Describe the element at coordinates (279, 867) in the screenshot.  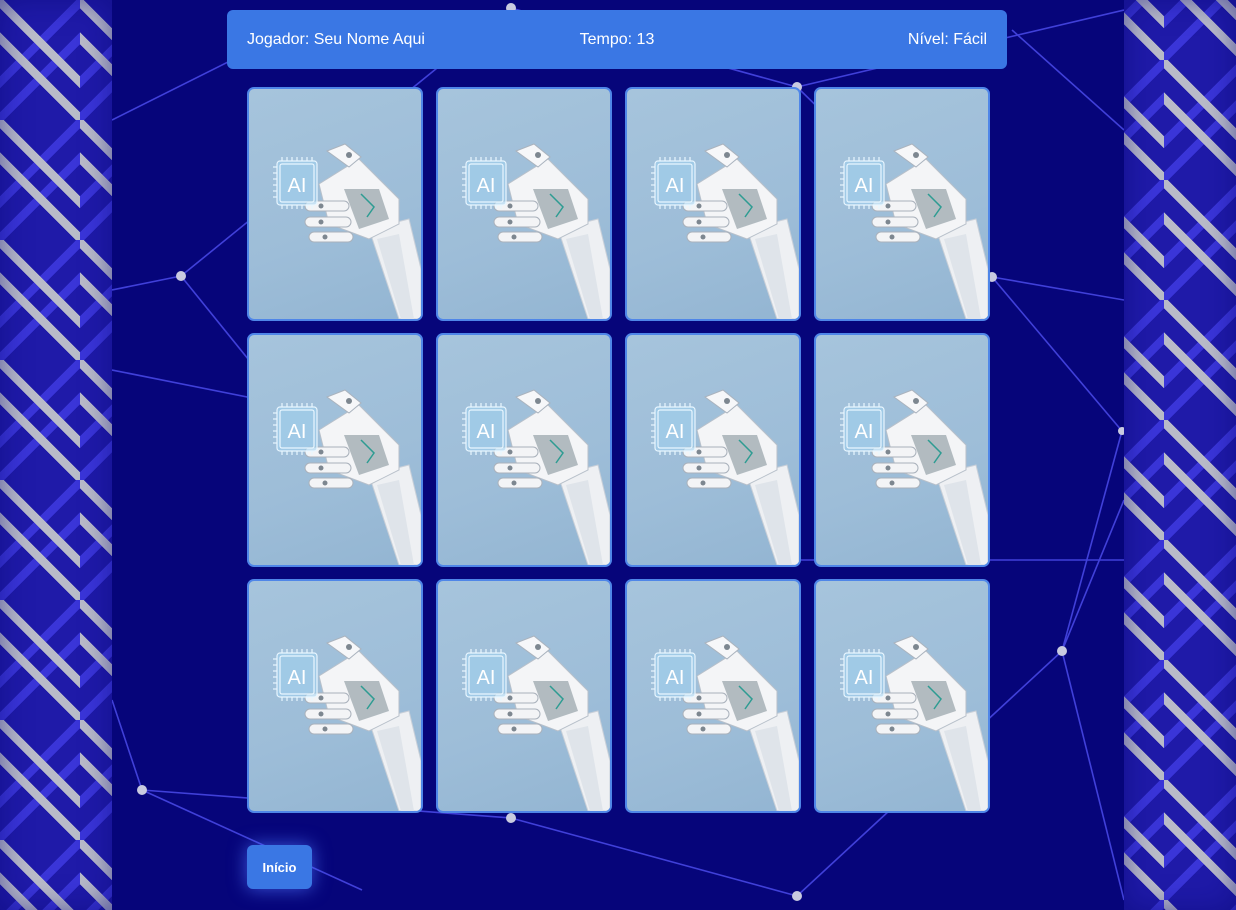
I see `home-button: Início` at that location.